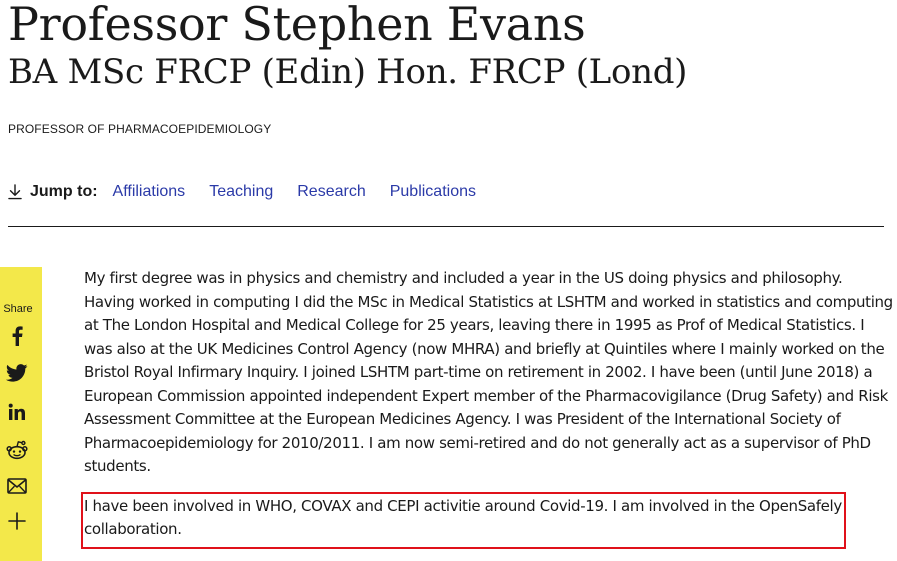  Describe the element at coordinates (17, 450) in the screenshot. I see `reddit-icon` at that location.